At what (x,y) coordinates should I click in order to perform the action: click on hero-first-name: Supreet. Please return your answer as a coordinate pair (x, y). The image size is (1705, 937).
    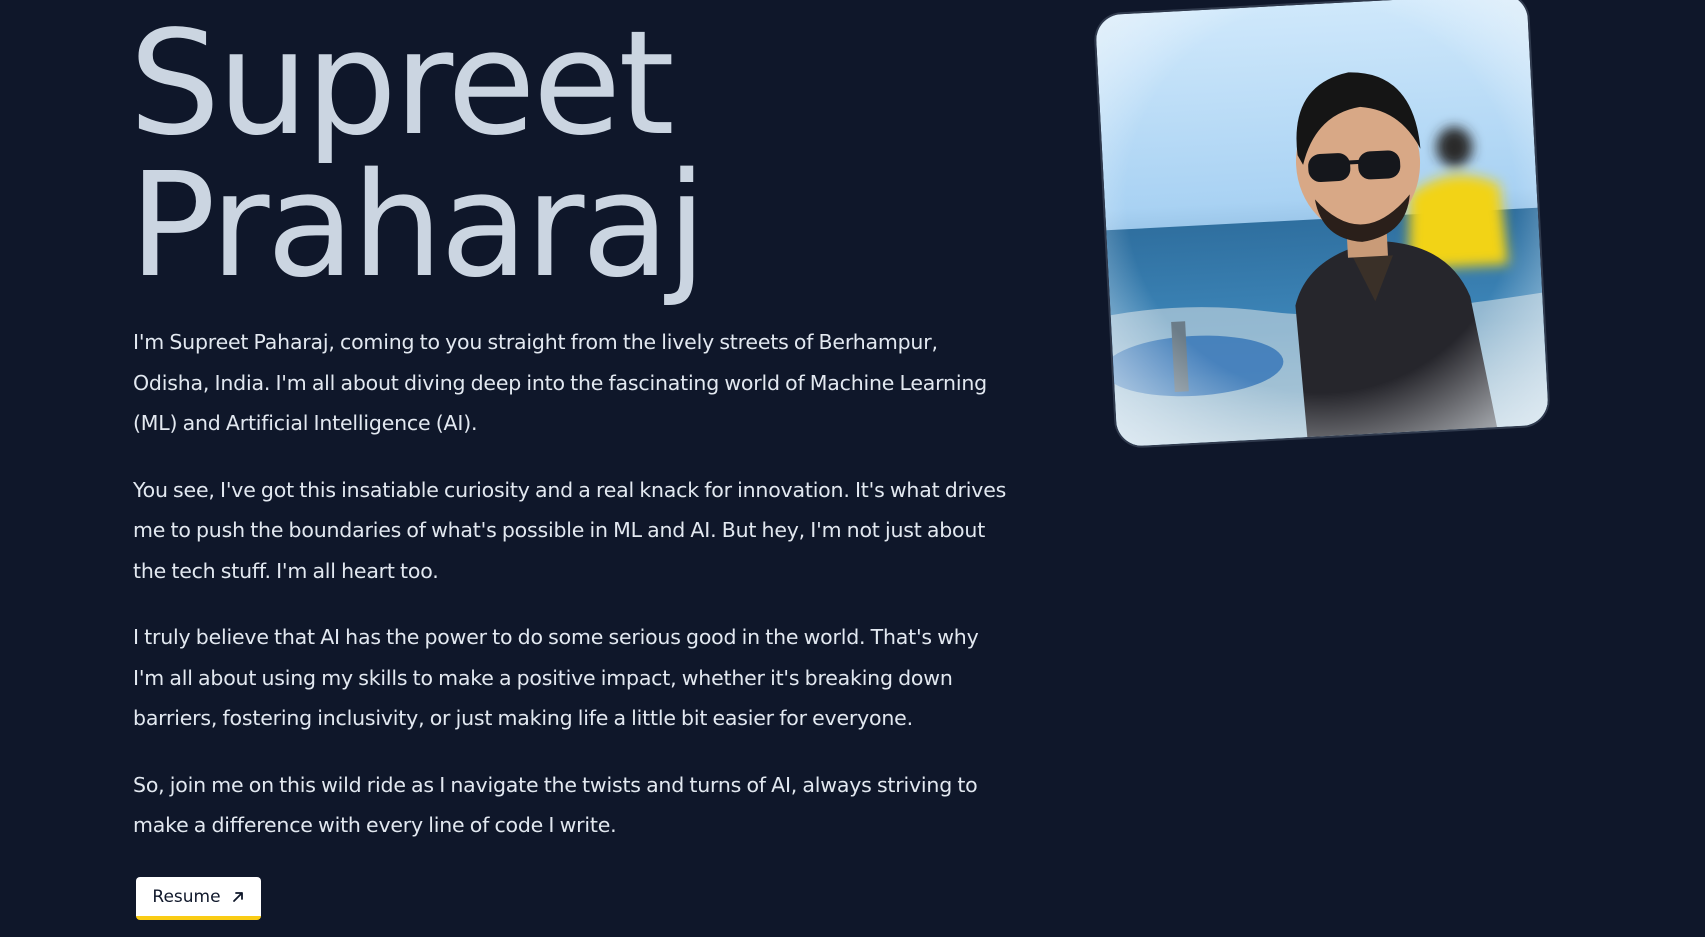
    Looking at the image, I should click on (402, 83).